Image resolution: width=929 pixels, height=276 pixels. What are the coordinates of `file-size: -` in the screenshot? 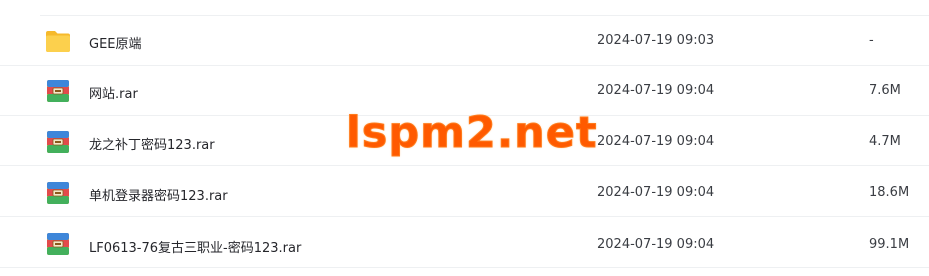 It's located at (871, 40).